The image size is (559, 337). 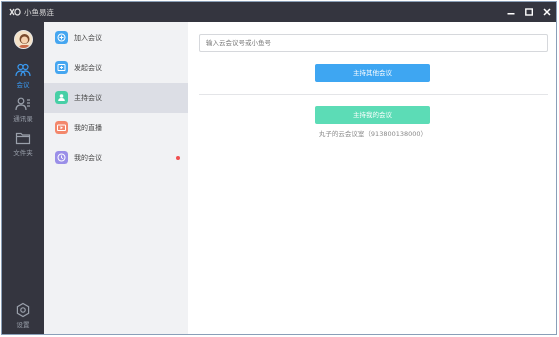 I want to click on join-icon, so click(x=61, y=37).